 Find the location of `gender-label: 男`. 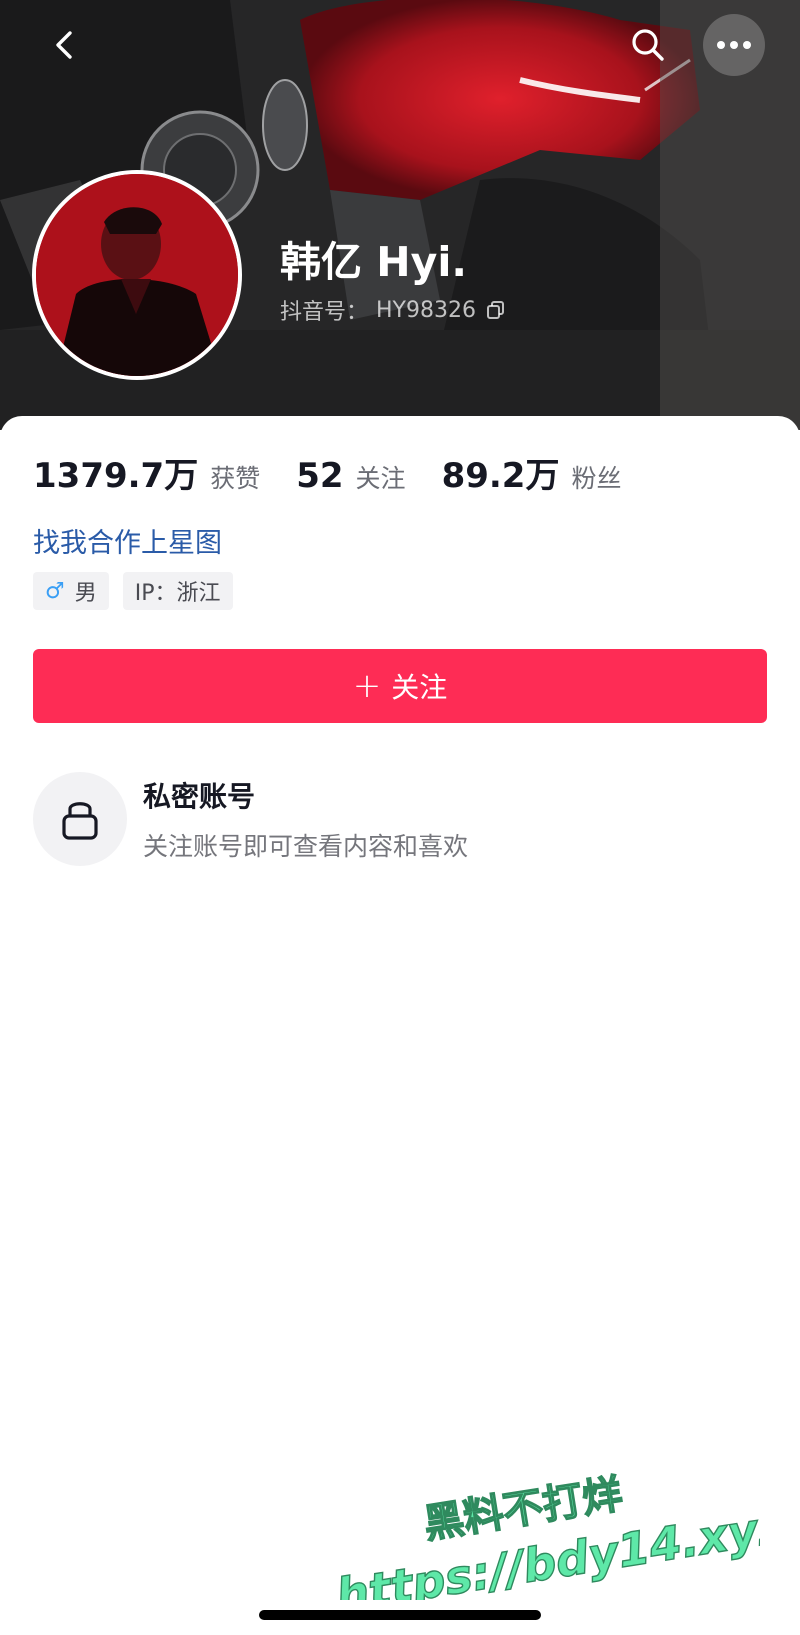

gender-label: 男 is located at coordinates (85, 593).